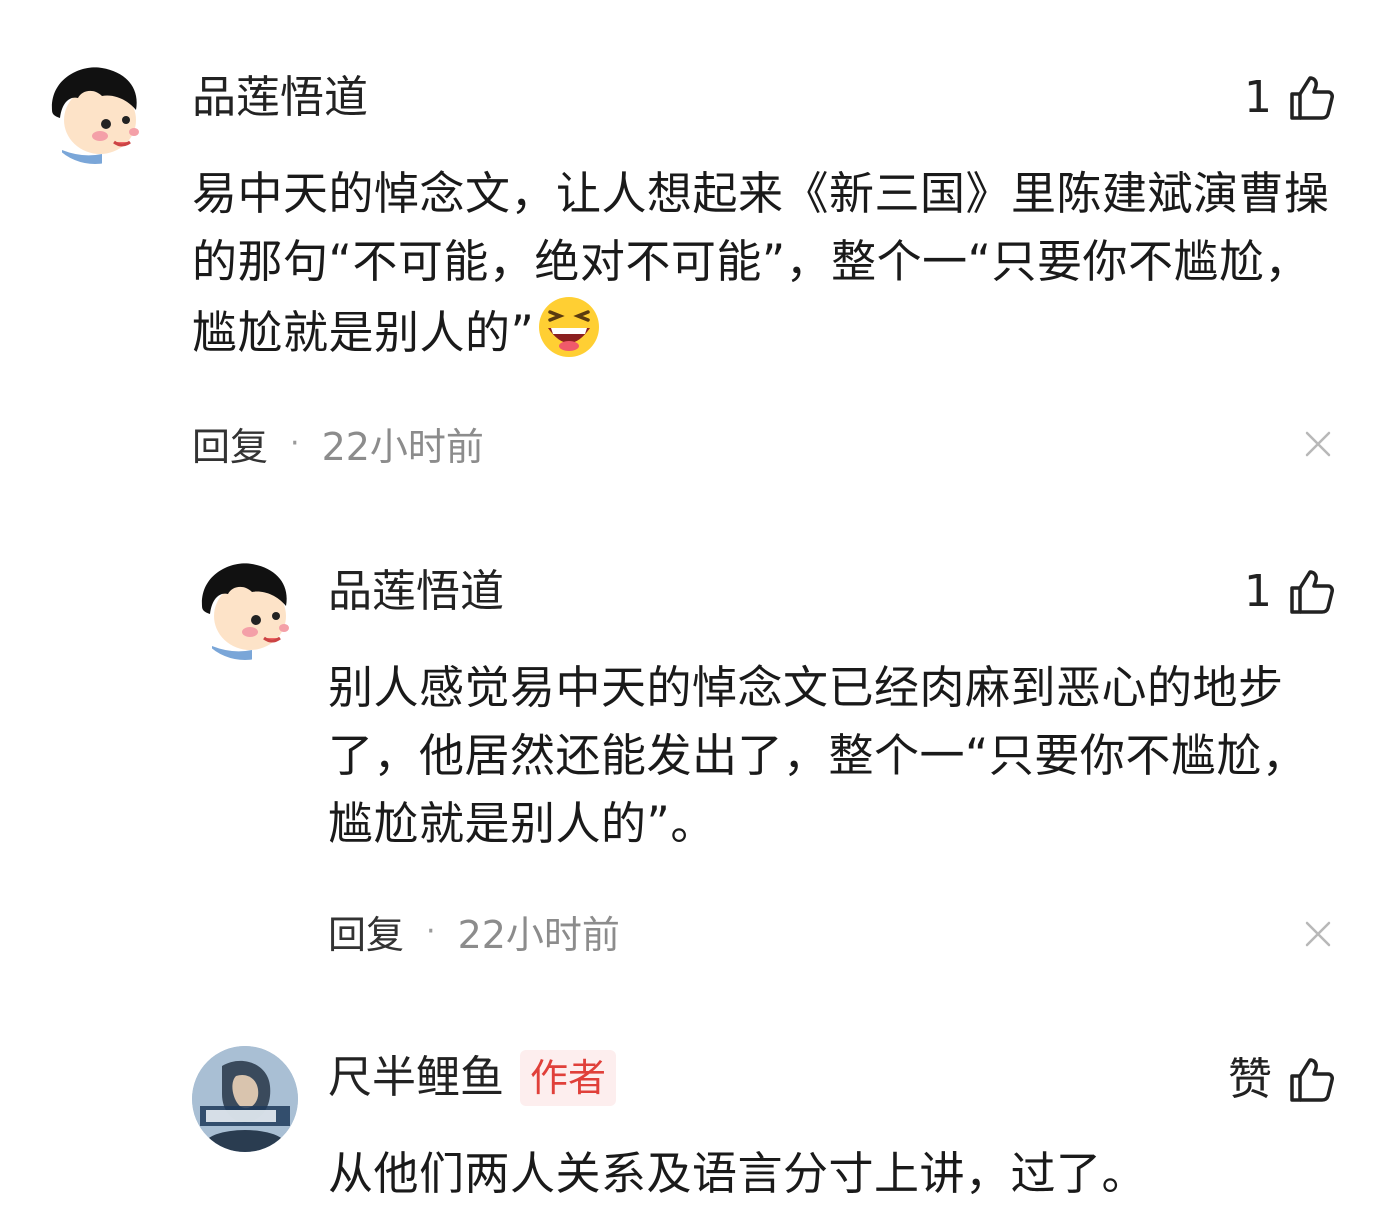 The image size is (1380, 1224). I want to click on username: 尺半鲤鱼 作者, so click(472, 1078).